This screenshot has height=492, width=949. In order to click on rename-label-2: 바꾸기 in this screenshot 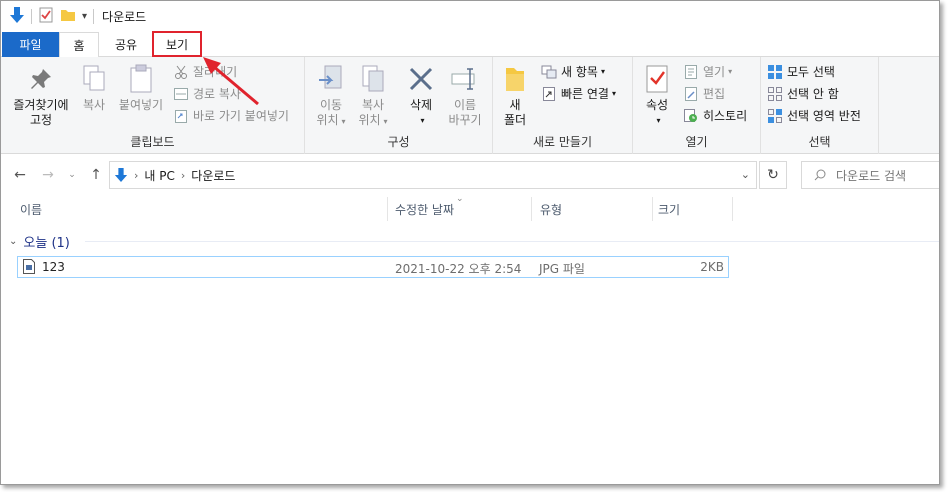, I will do `click(465, 120)`.